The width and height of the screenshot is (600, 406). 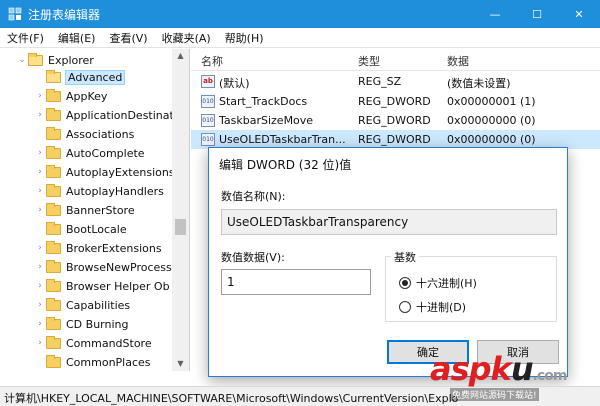 I want to click on tree-item-explorer: ⌄ Explorer, so click(x=55, y=60).